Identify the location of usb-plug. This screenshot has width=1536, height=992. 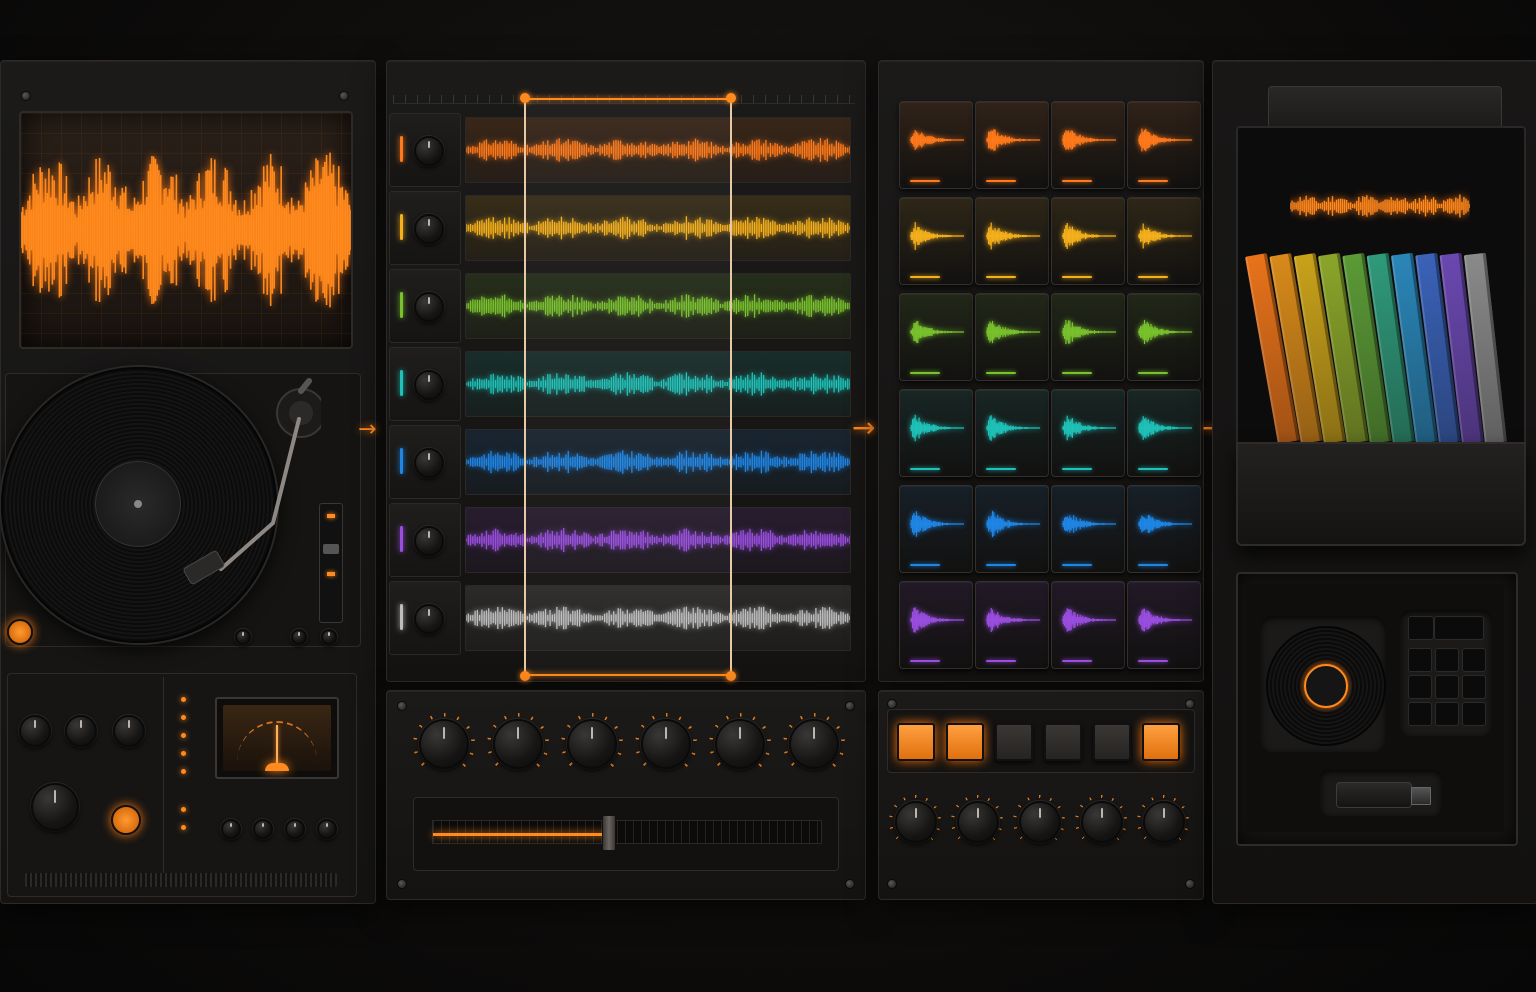
(1421, 796).